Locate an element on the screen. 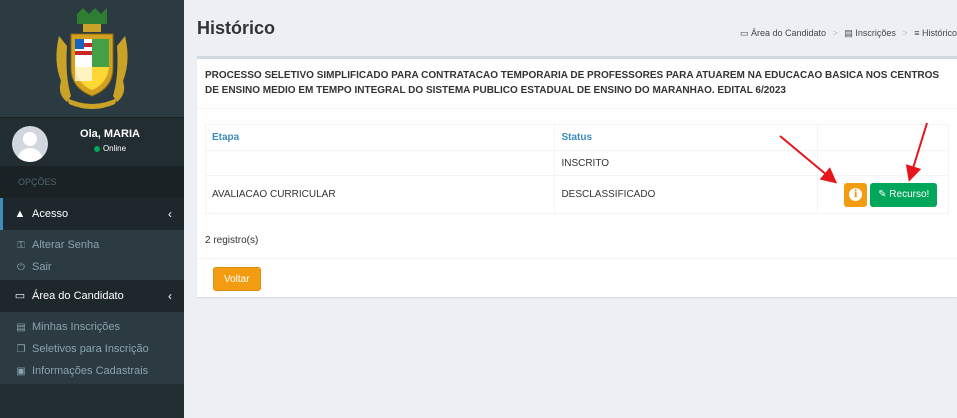 Image resolution: width=957 pixels, height=418 pixels. info-button: i is located at coordinates (856, 194).